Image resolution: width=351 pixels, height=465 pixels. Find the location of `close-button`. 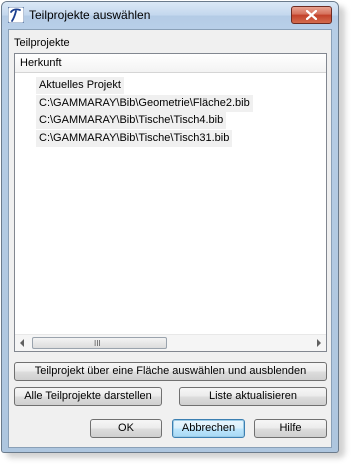

close-button is located at coordinates (311, 15).